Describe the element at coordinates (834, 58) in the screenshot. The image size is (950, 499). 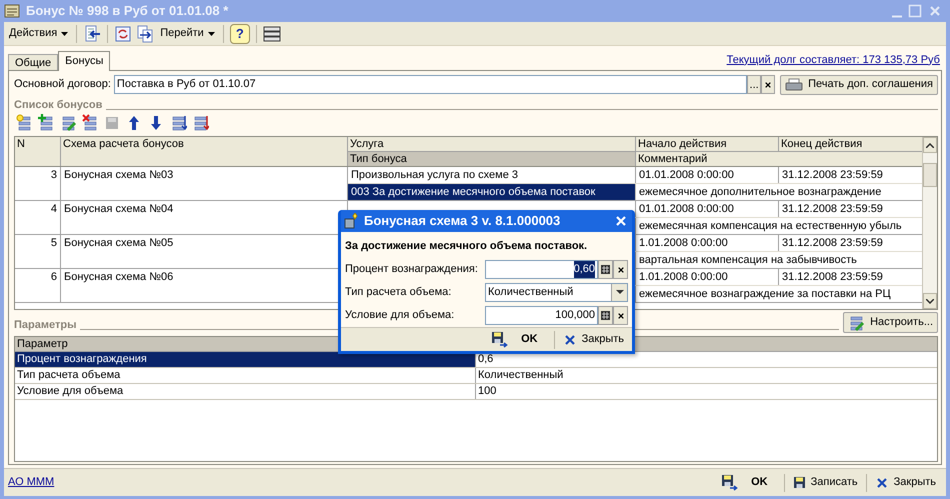
I see `debt-link: Текущий долг составляет: 173 135,73 Руб` at that location.